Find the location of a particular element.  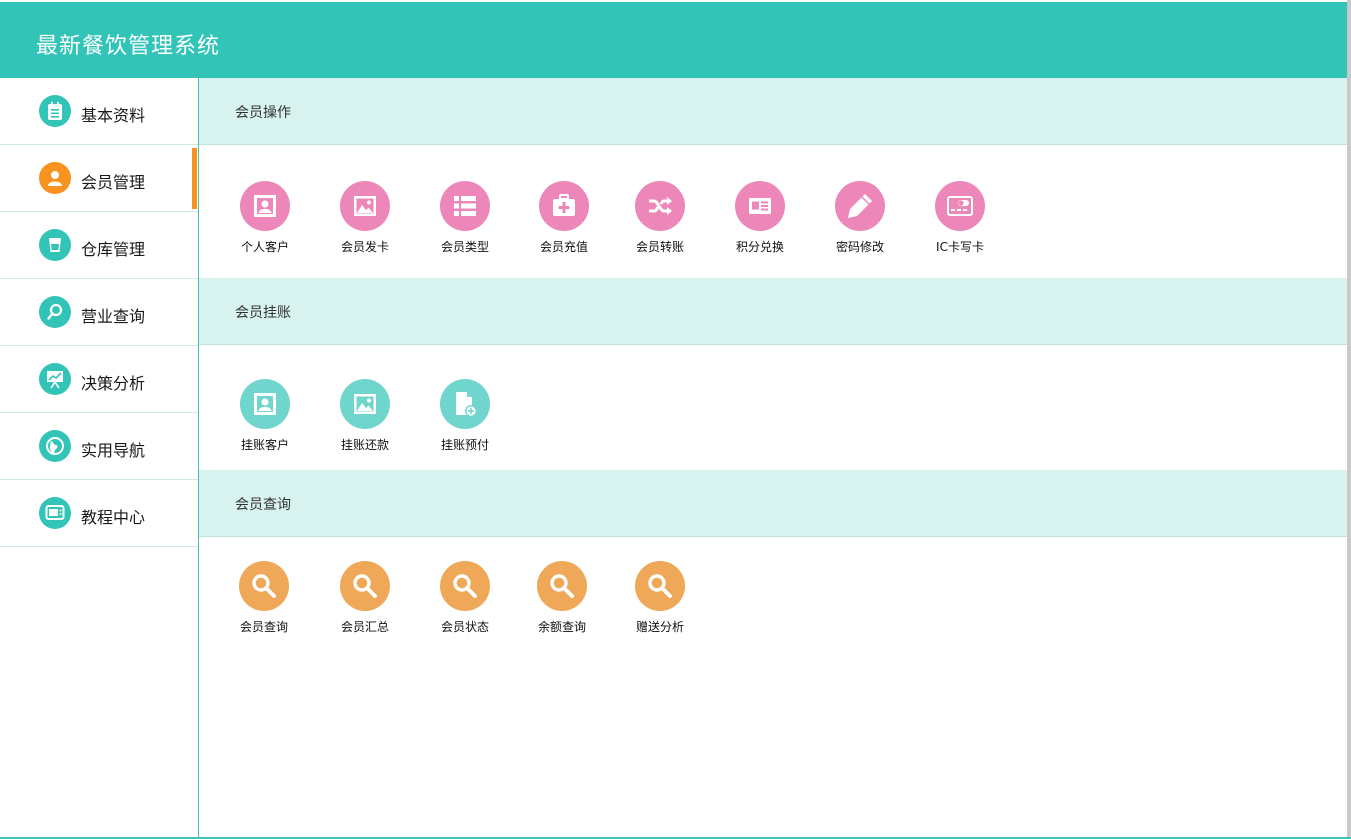

tile-label: 个人客户 is located at coordinates (264, 247).